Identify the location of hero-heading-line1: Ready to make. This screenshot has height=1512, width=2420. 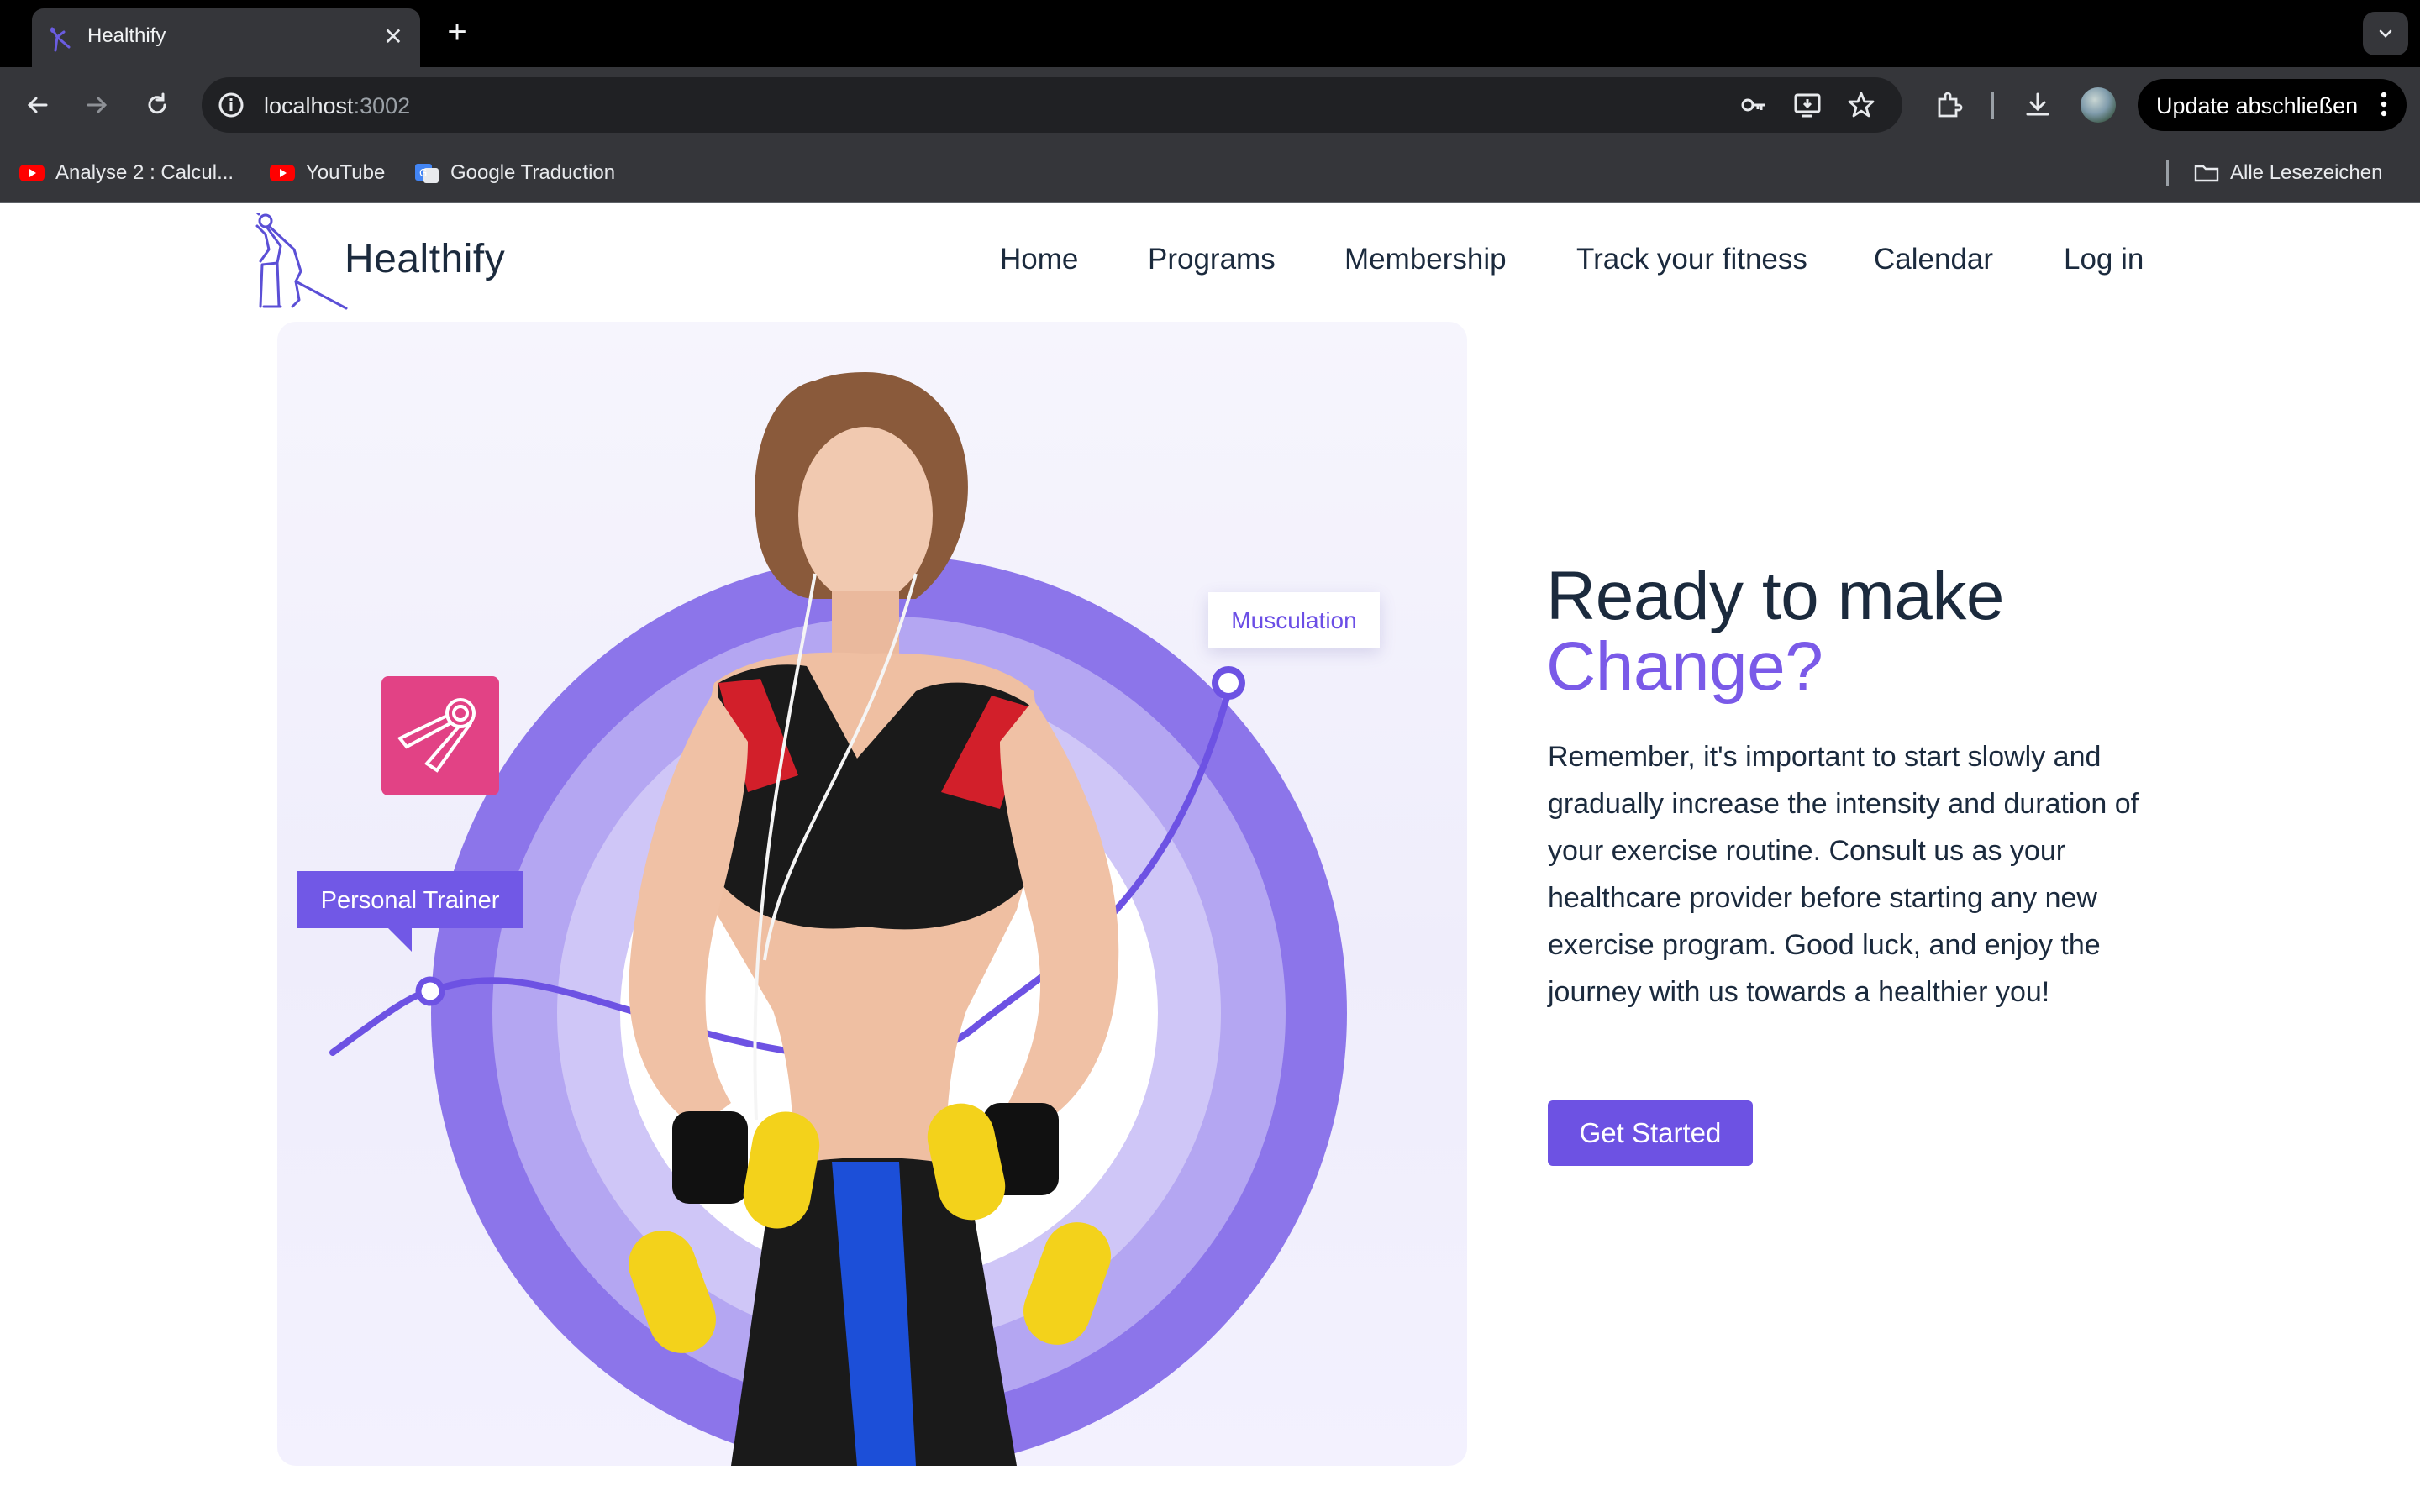
(1775, 596).